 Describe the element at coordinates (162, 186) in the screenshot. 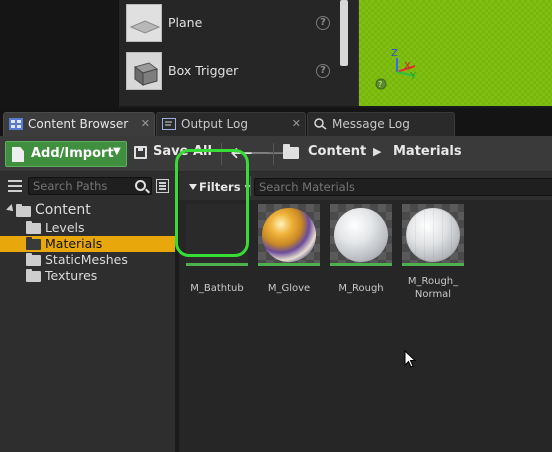

I see `path-view-options-icon` at that location.